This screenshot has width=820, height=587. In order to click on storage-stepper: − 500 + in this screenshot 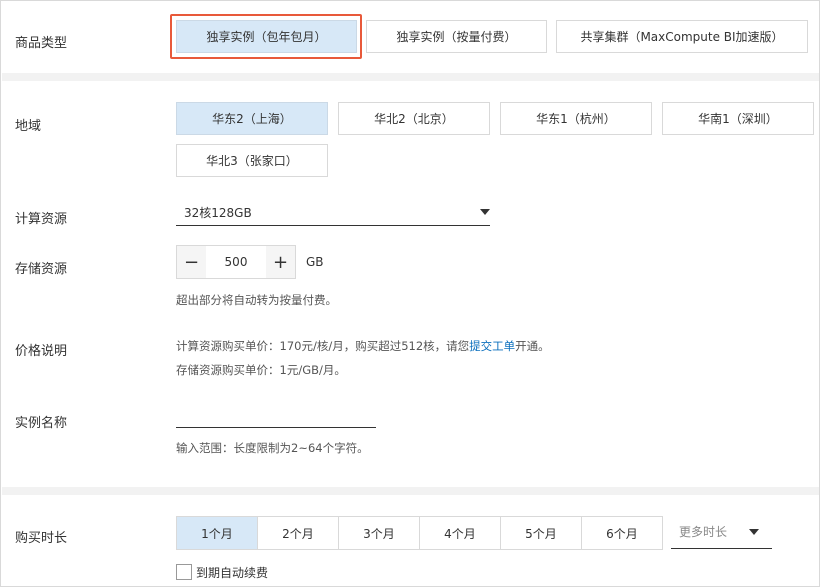, I will do `click(236, 262)`.